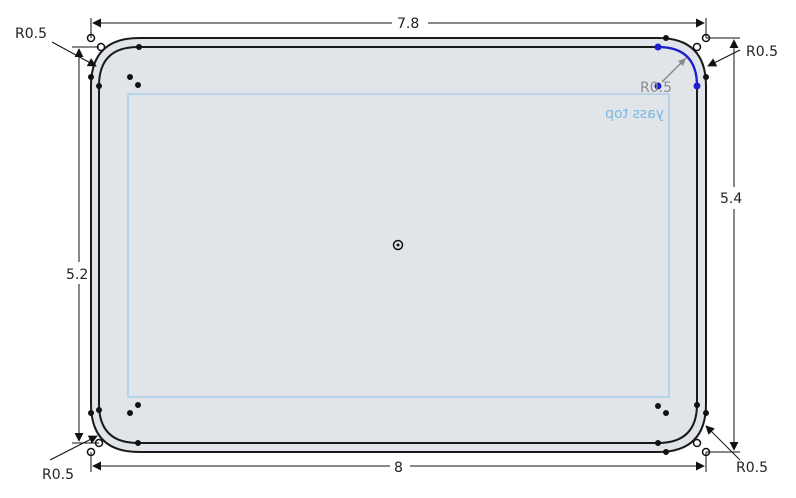 Image resolution: width=796 pixels, height=498 pixels. What do you see at coordinates (656, 88) in the screenshot?
I see `active-radius-label: R0.5` at bounding box center [656, 88].